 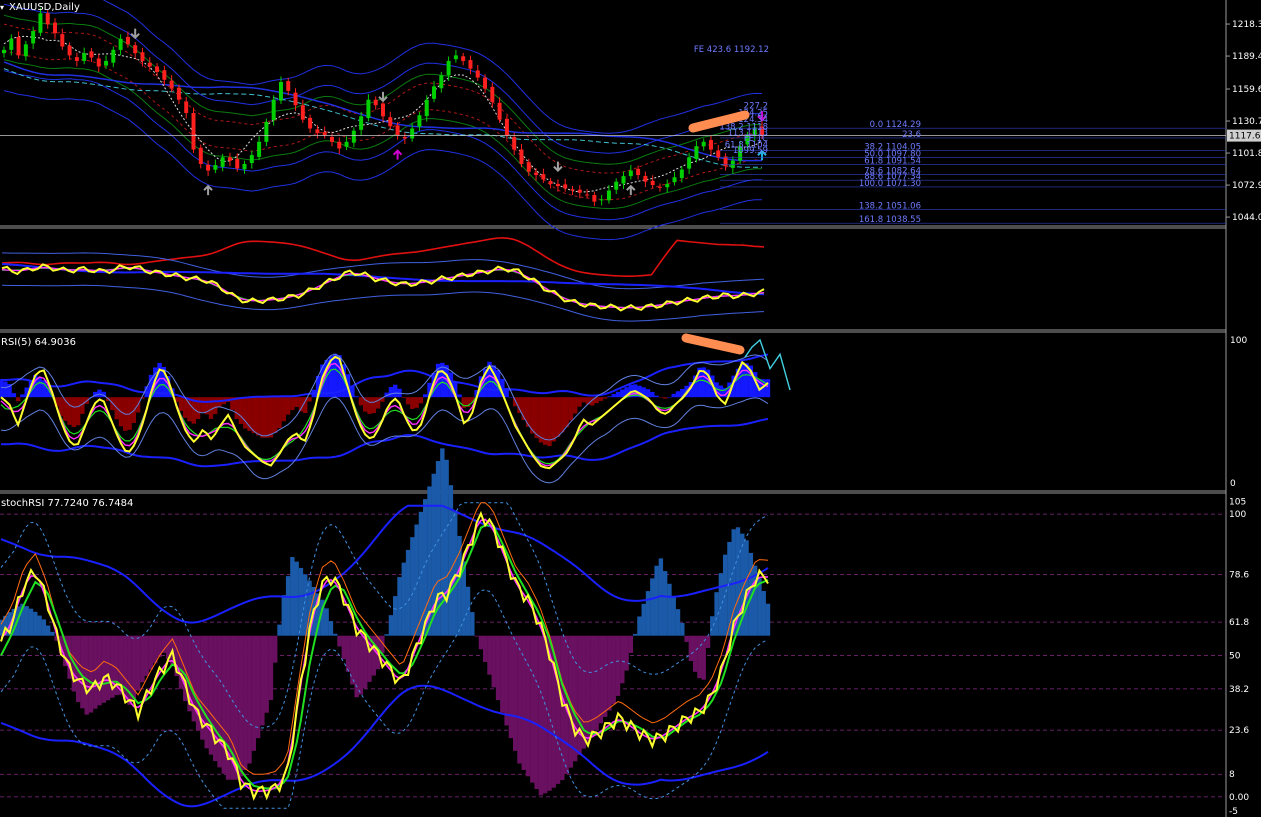 I want to click on price-tick-label: 1101.85, so click(x=1246, y=154).